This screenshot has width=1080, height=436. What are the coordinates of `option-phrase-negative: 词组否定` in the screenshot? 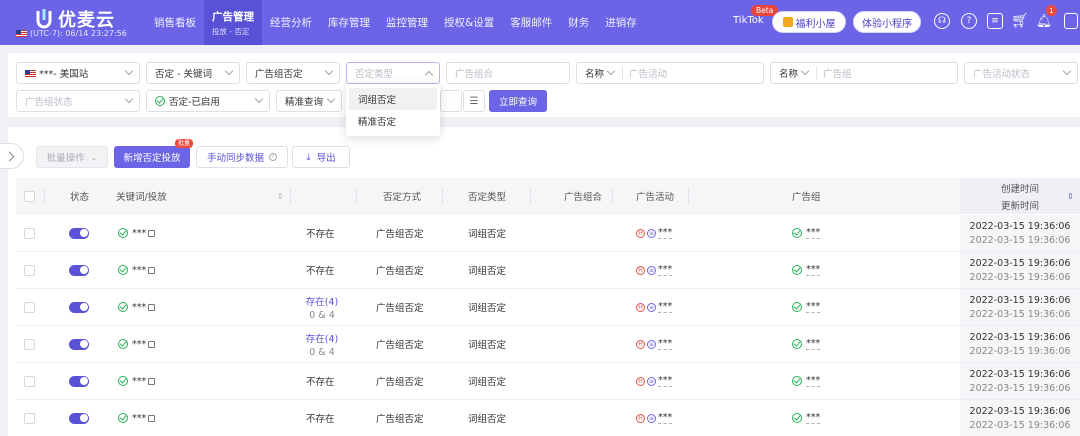 It's located at (393, 99).